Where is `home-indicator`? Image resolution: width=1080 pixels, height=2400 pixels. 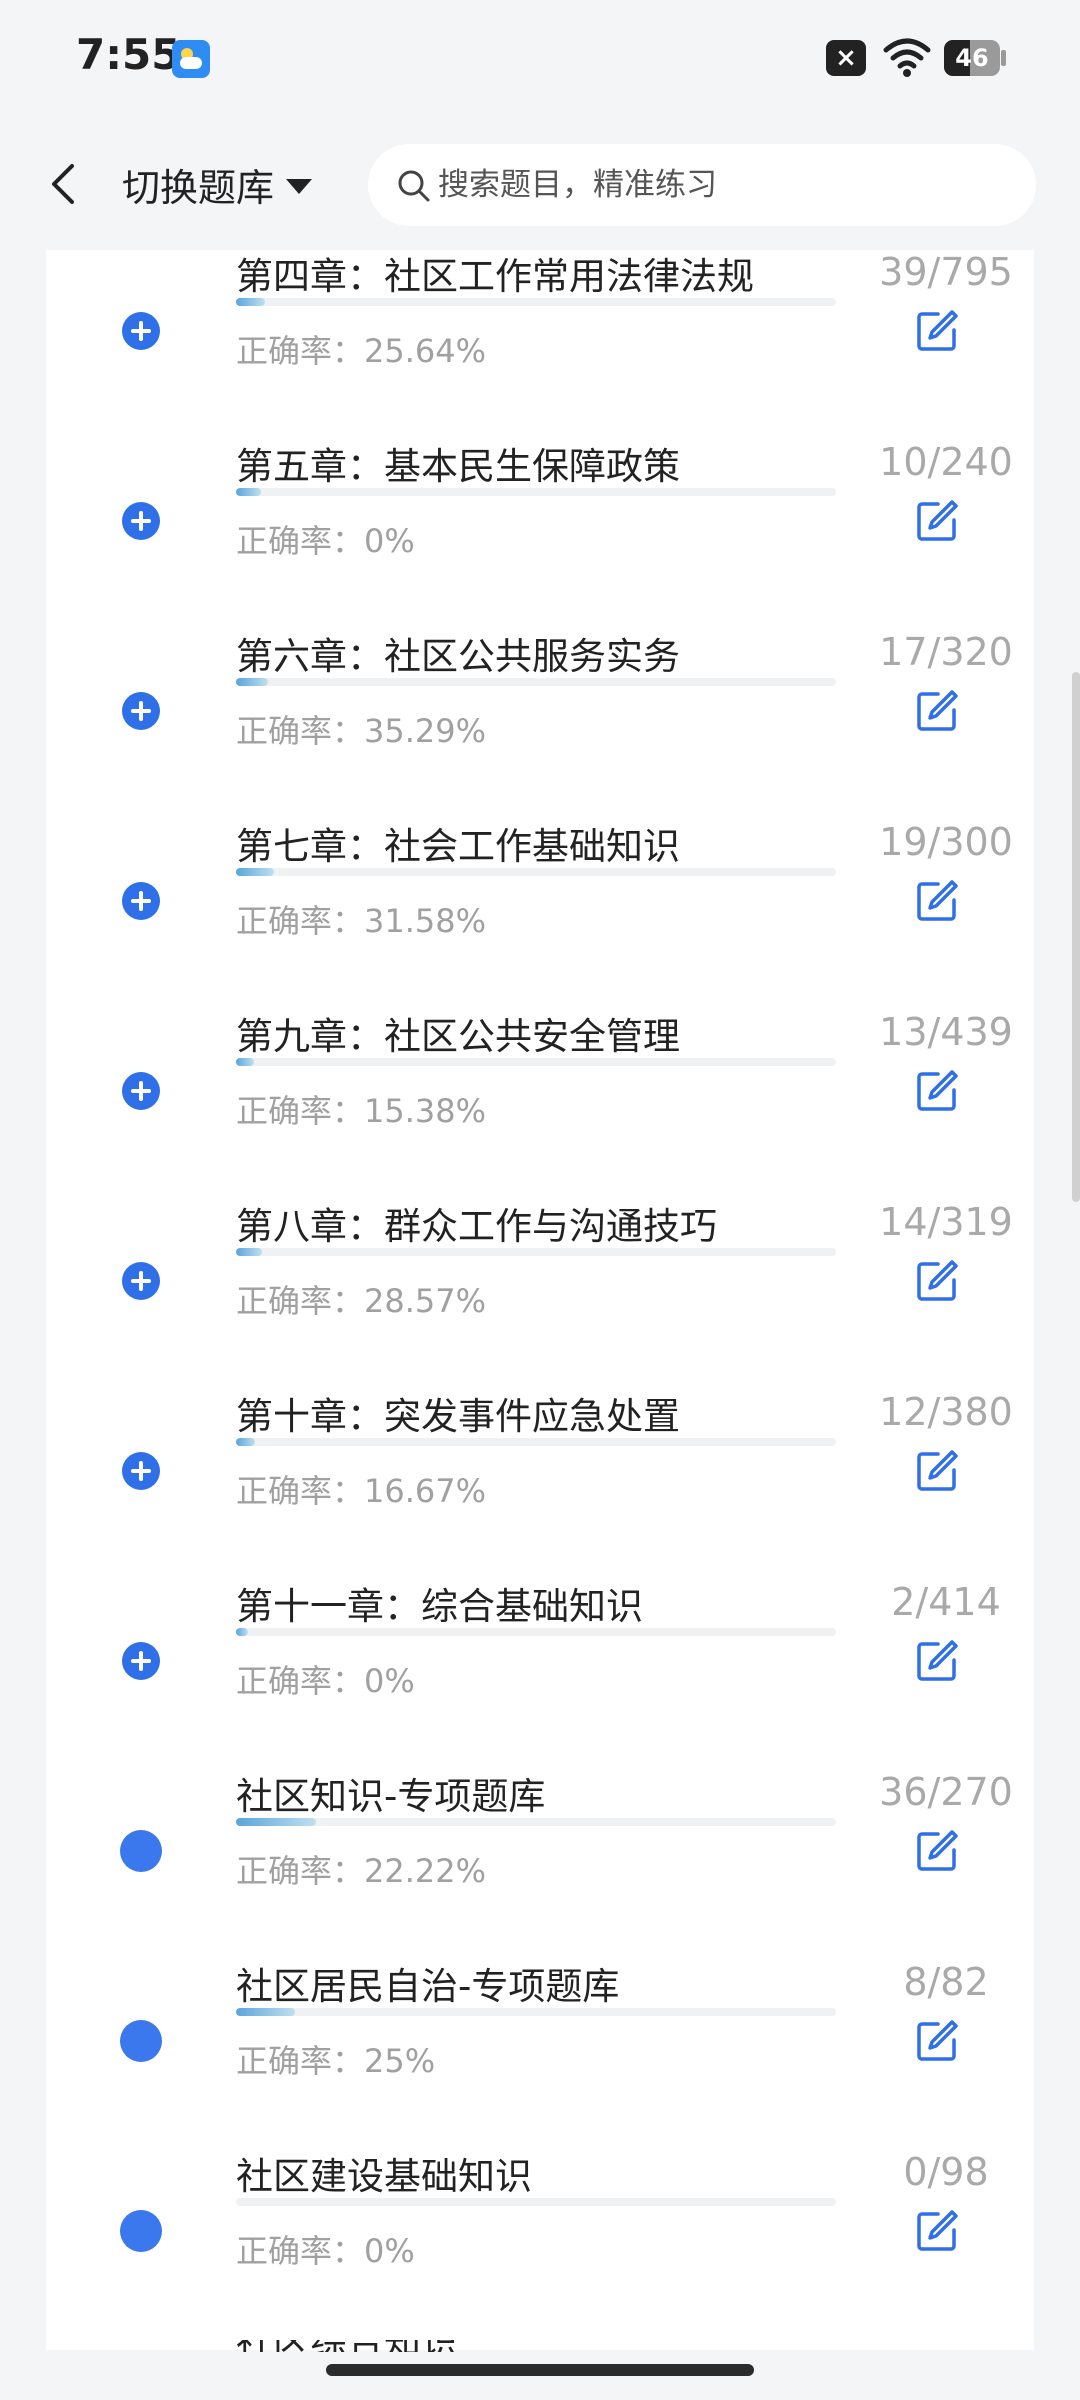 home-indicator is located at coordinates (540, 2370).